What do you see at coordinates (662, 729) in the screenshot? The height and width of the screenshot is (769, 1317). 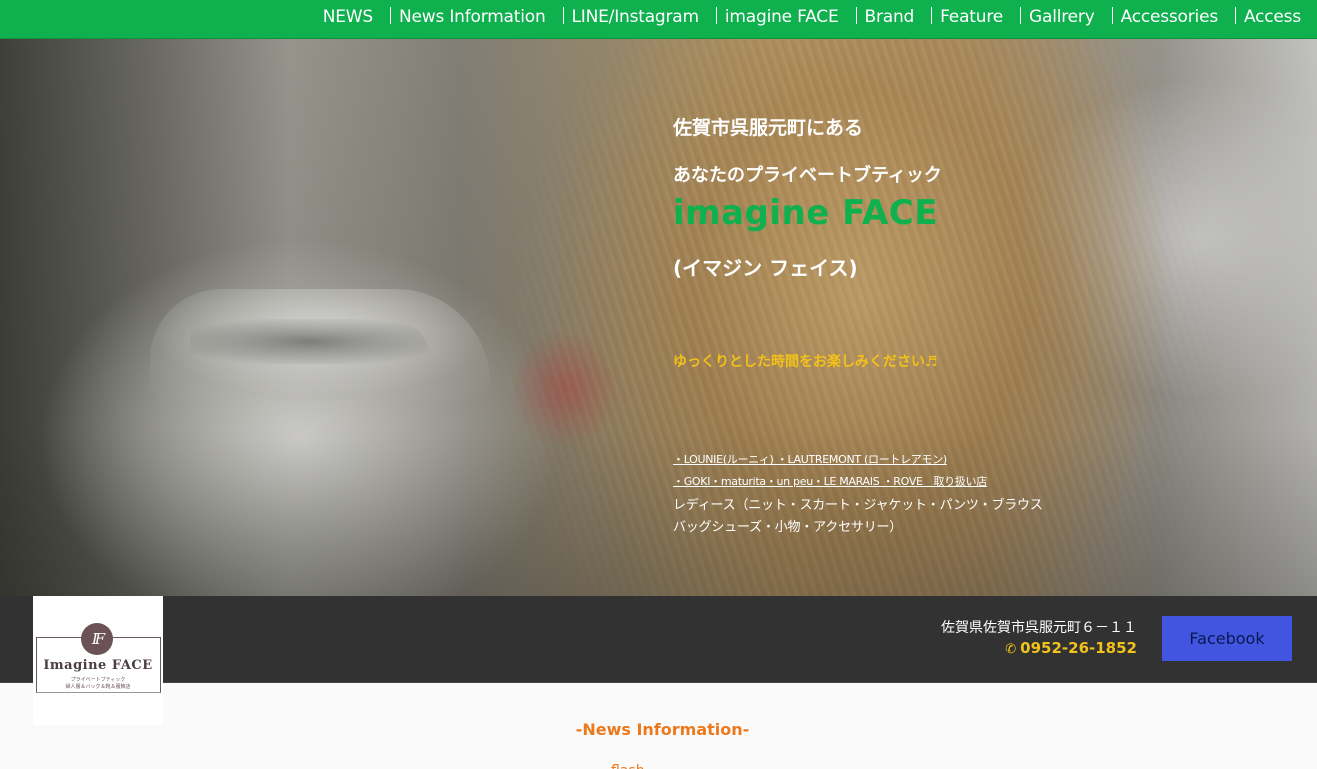 I see `news-section-title: -News Information-` at bounding box center [662, 729].